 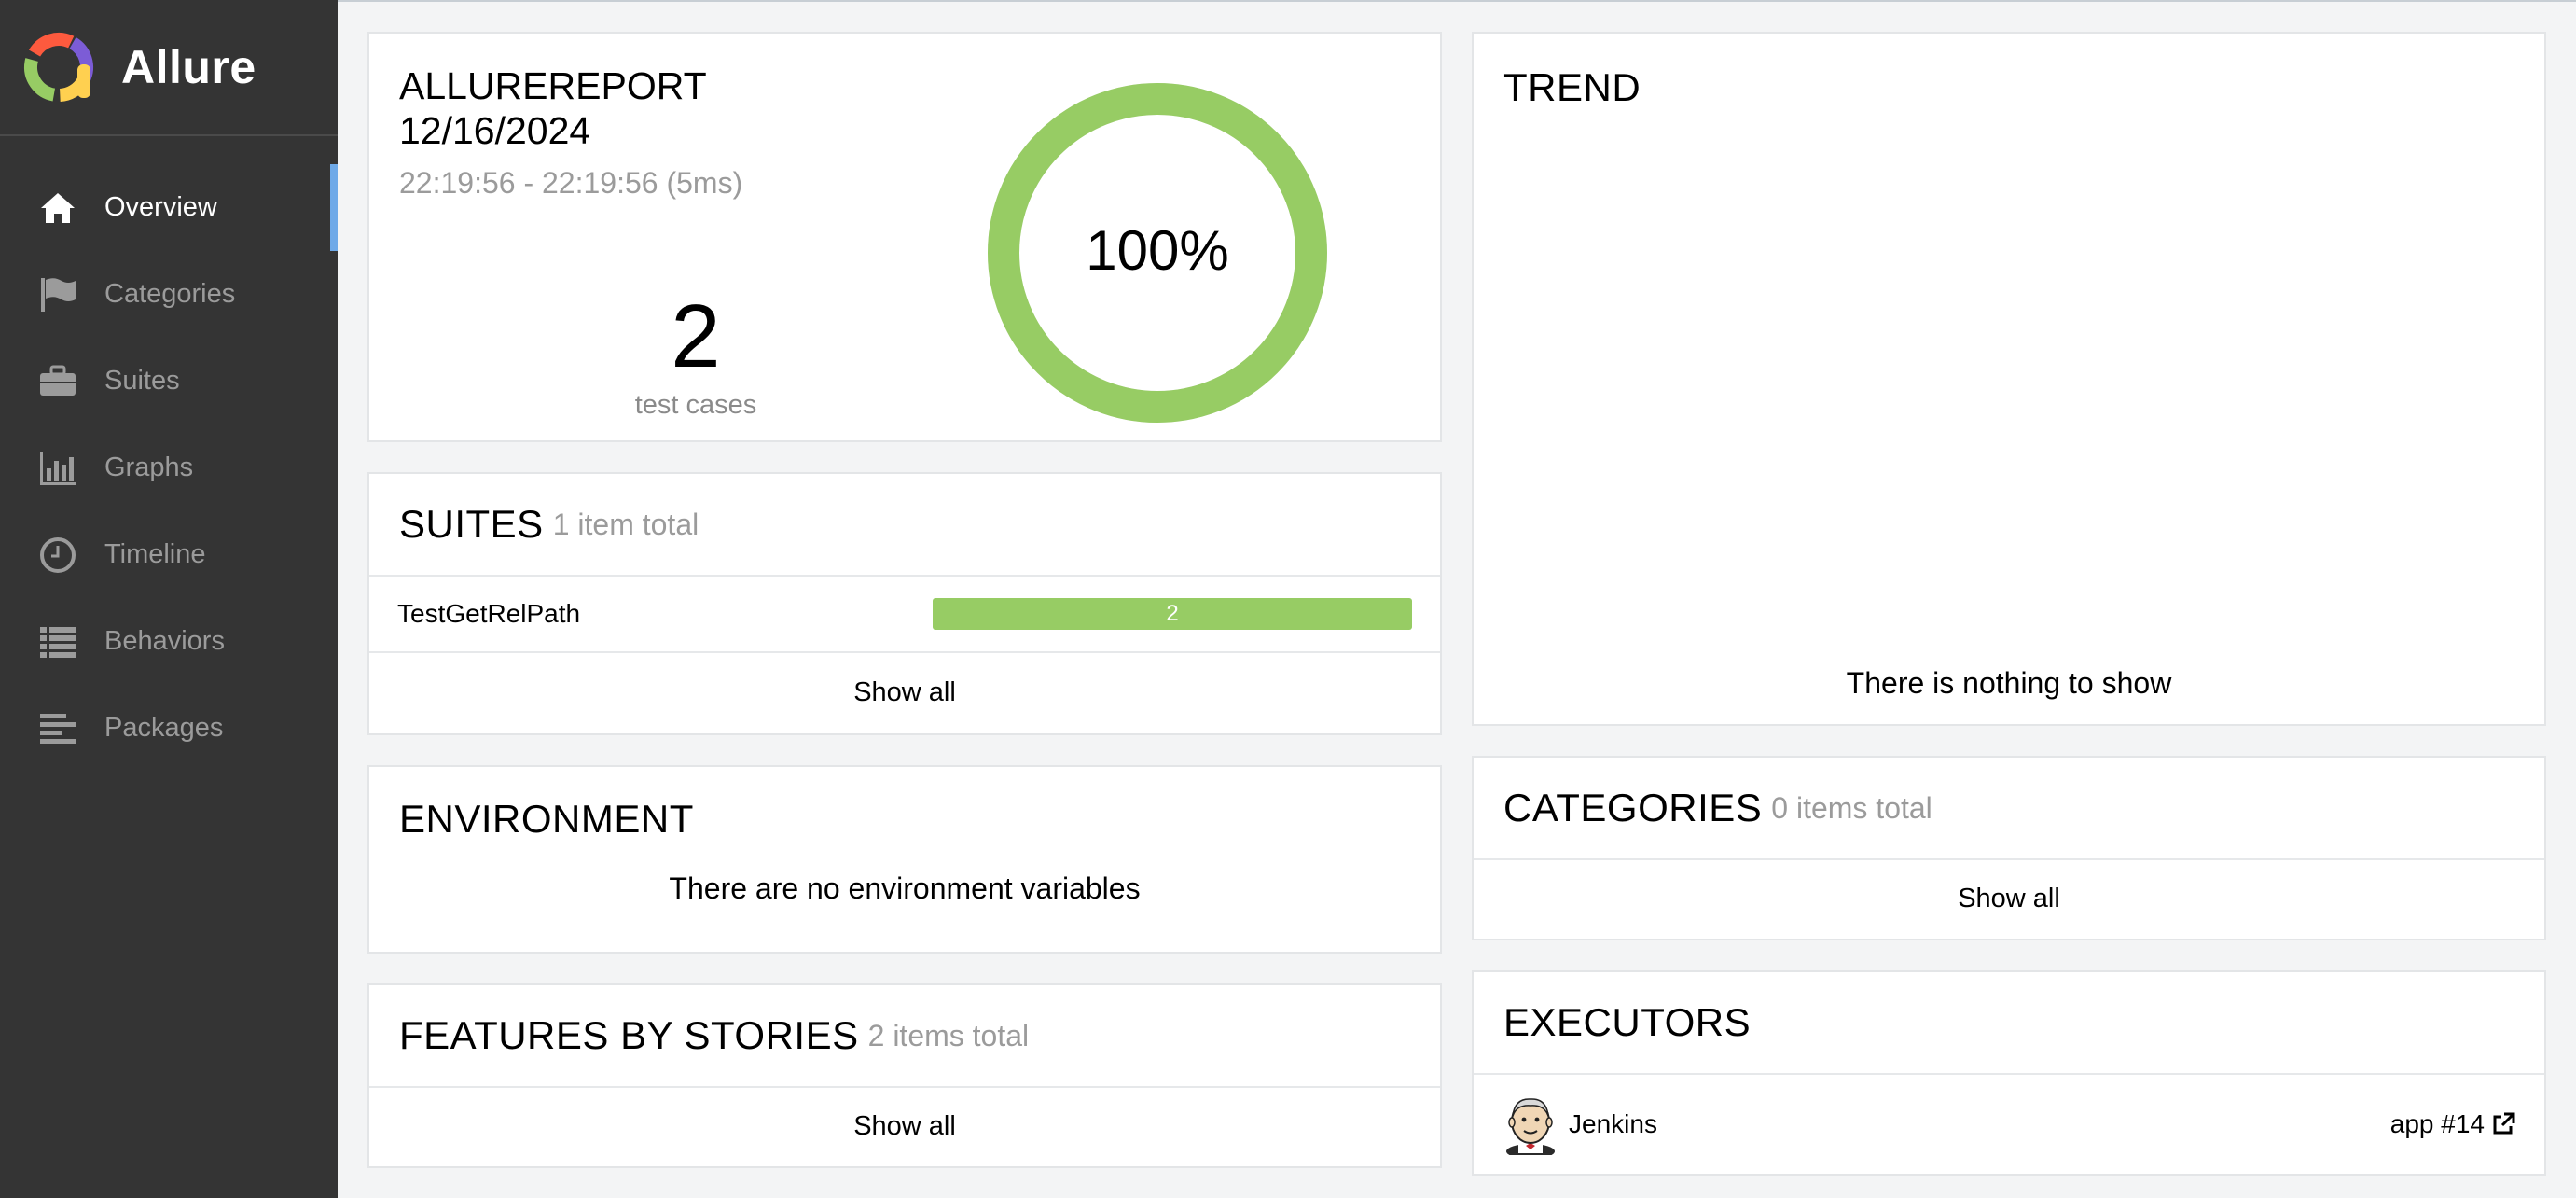 I want to click on sidebar-item-timeline: Timeline, so click(x=169, y=554).